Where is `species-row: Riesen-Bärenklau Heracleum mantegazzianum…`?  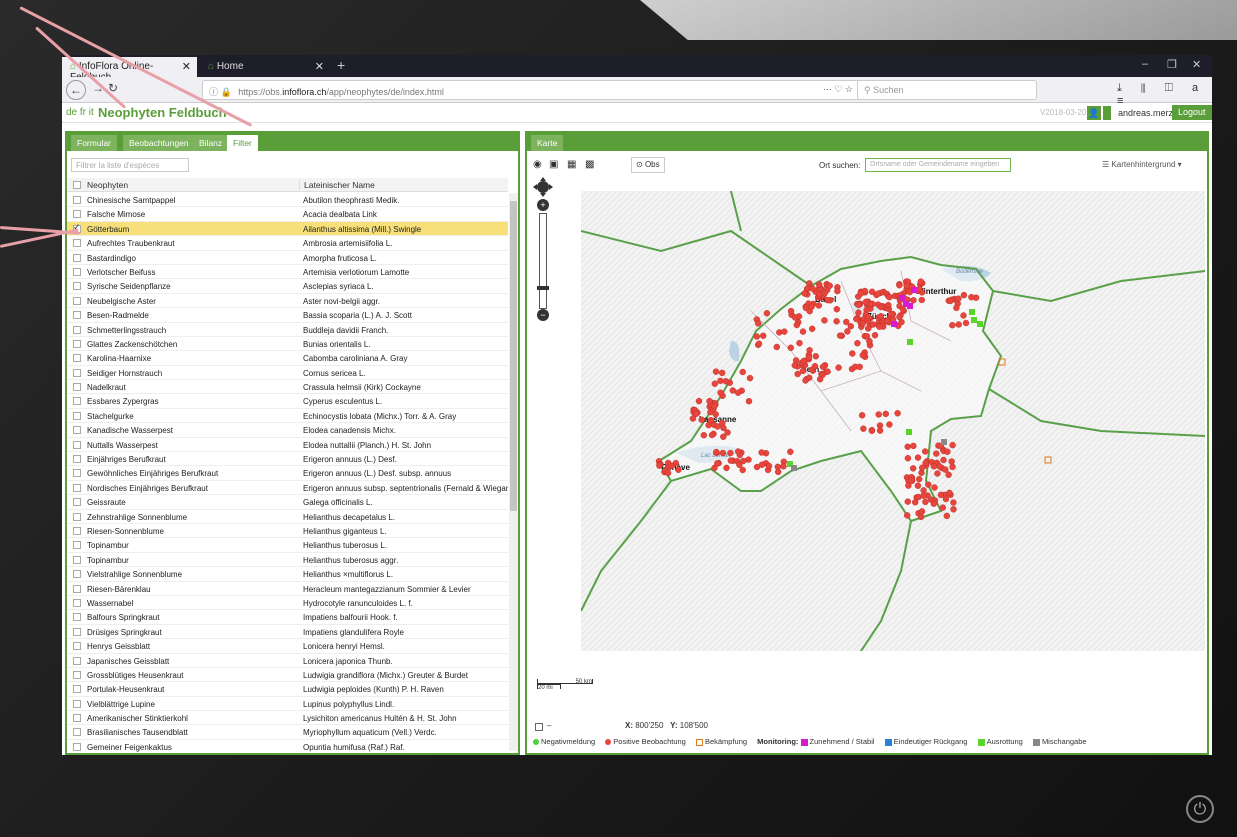
species-row: Riesen-Bärenklau Heracleum mantegazzianum… is located at coordinates (287, 589).